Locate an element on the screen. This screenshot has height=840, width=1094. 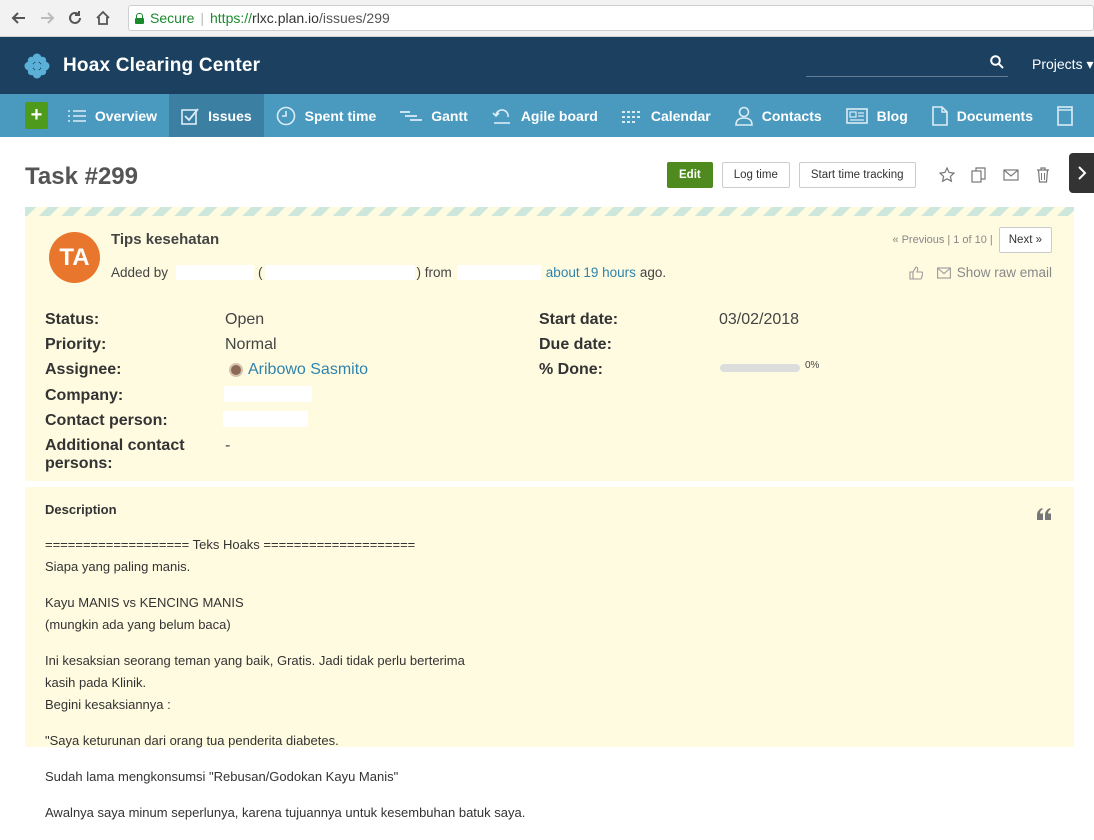
clock-icon is located at coordinates (285, 115).